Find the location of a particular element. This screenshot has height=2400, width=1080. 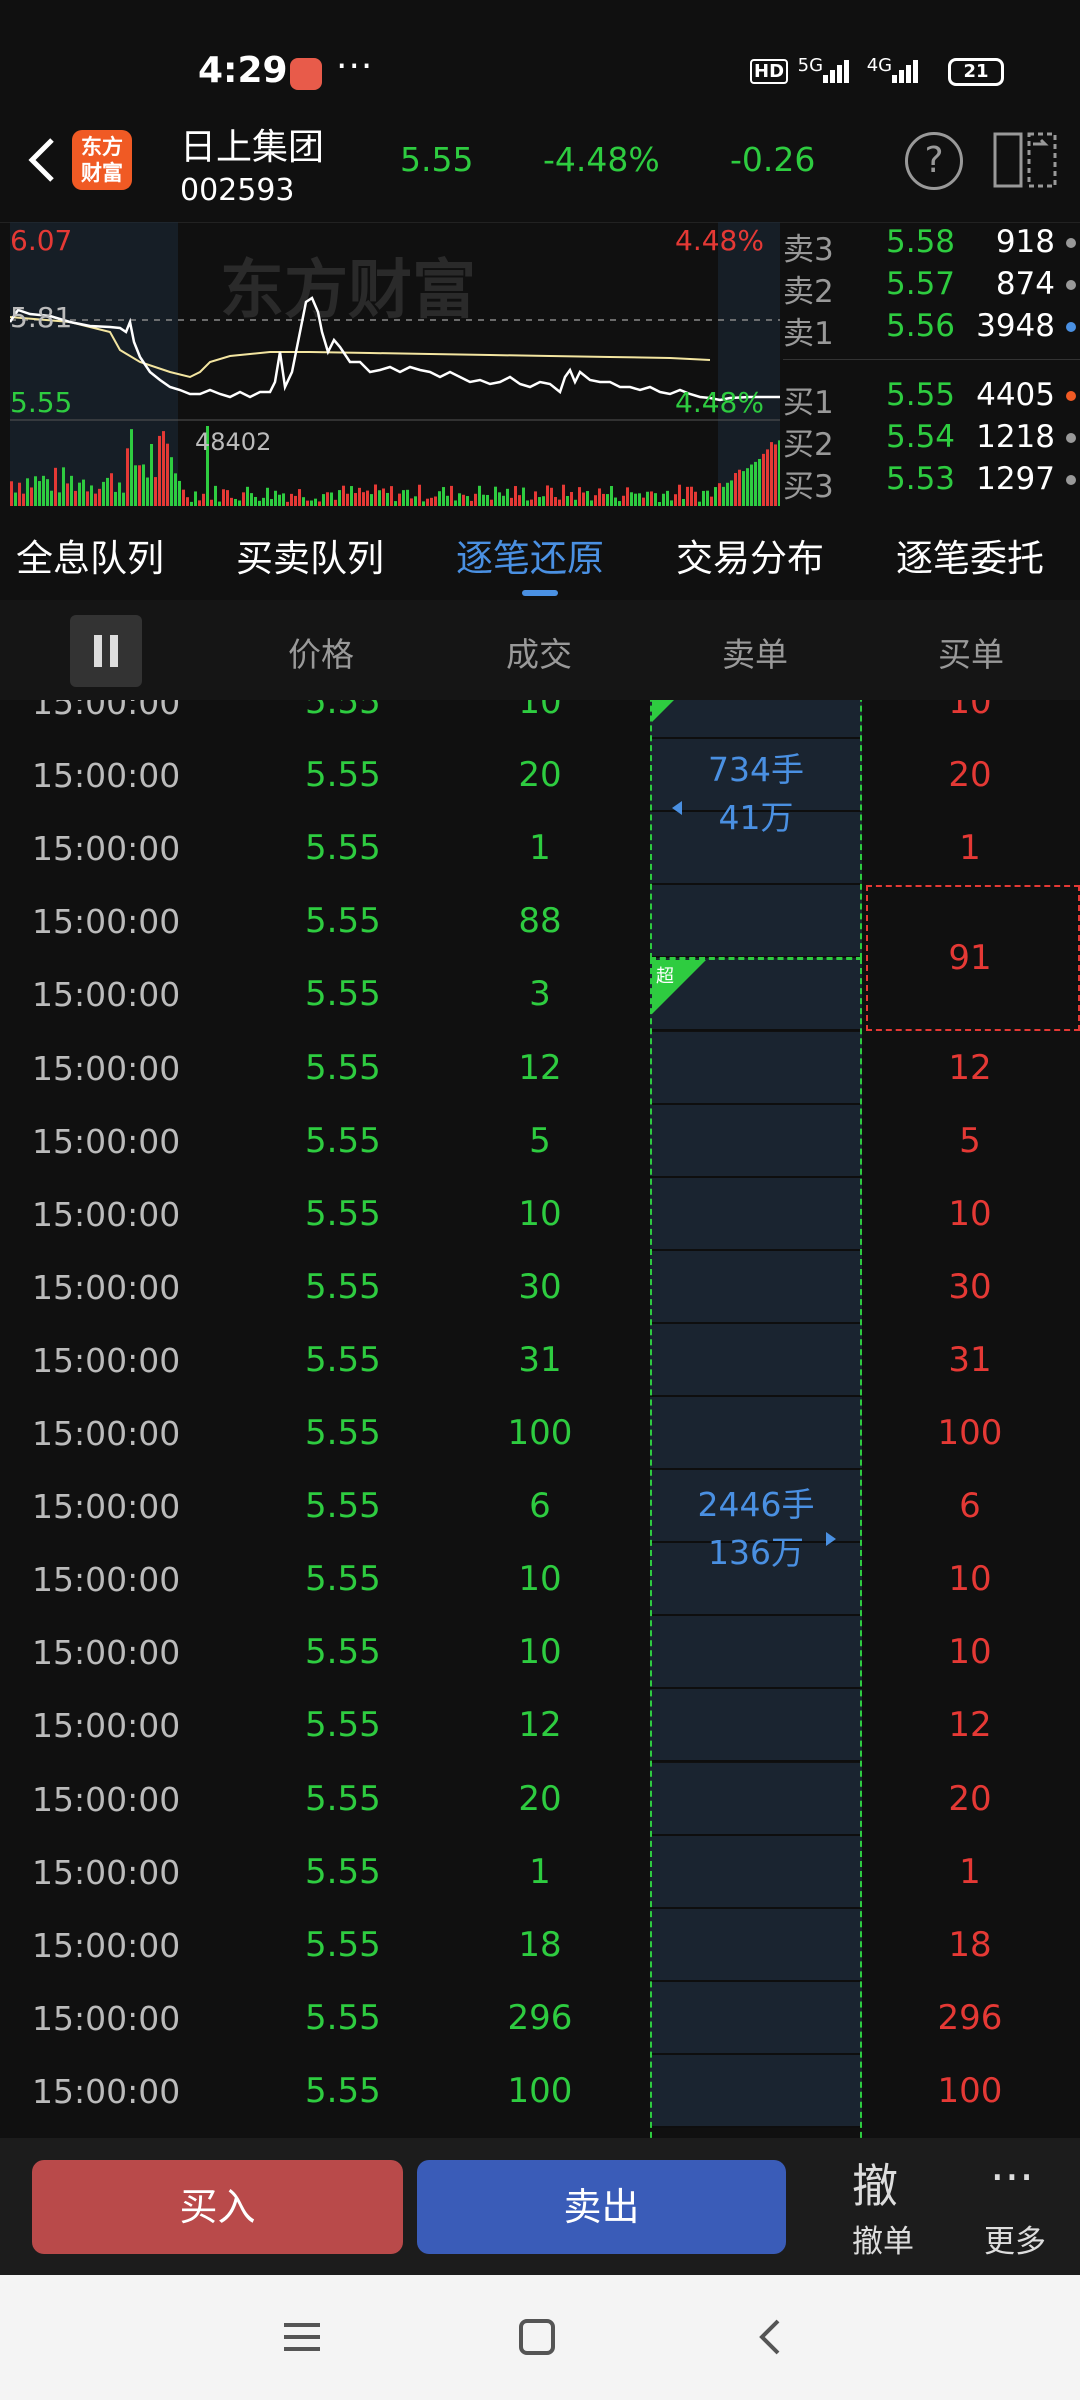

ask-label: 卖3 is located at coordinates (808, 250).